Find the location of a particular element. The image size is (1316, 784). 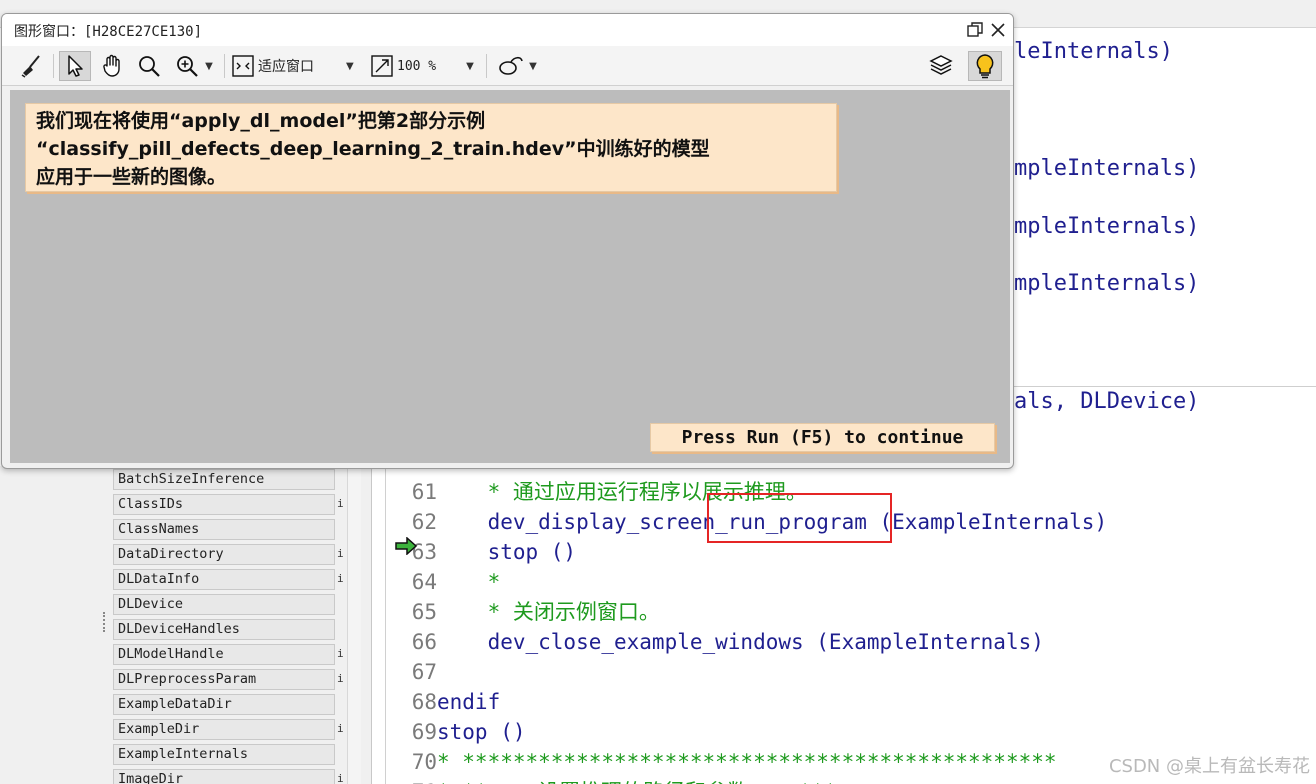

graphics-toolbar: ▼ 适应窗口 ▼ 100 % ▼ ▼ is located at coordinates (507, 66).